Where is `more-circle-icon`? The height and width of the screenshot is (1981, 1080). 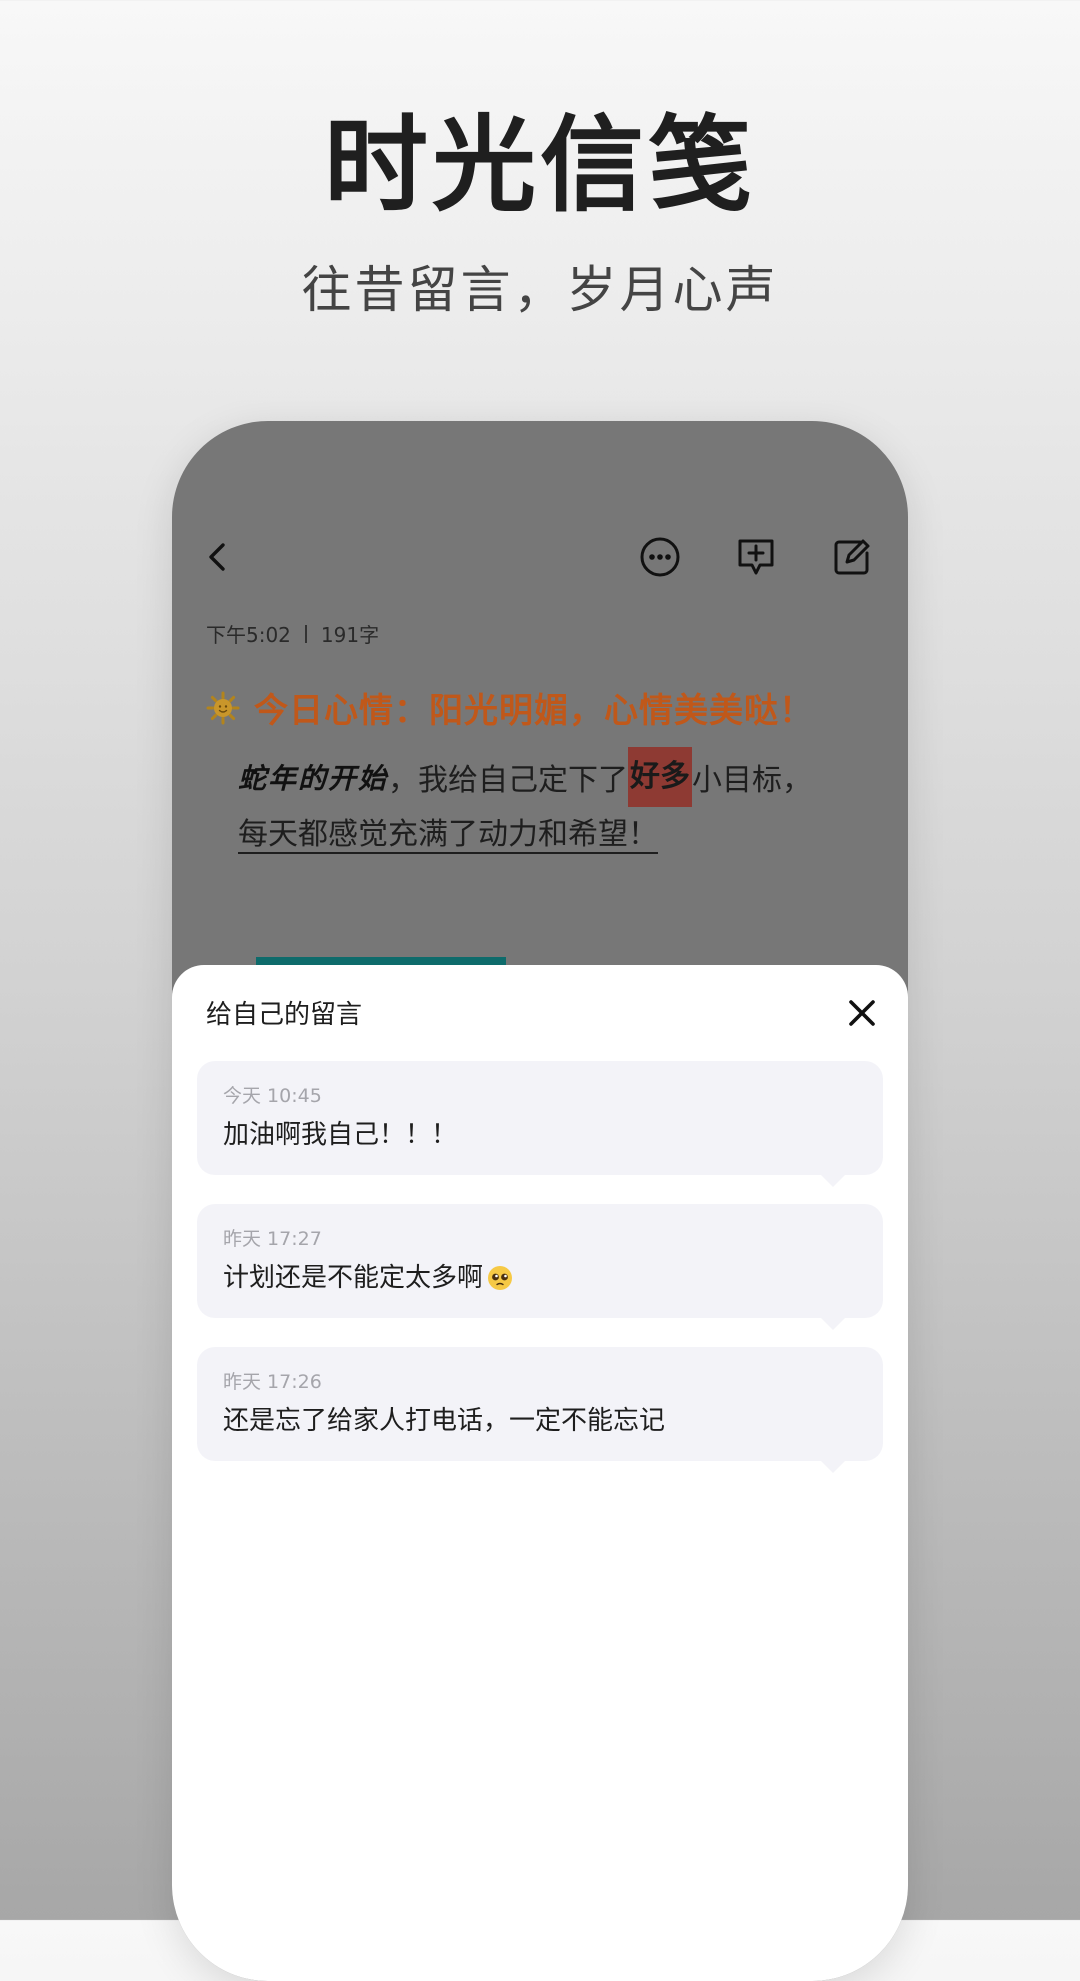
more-circle-icon is located at coordinates (660, 557).